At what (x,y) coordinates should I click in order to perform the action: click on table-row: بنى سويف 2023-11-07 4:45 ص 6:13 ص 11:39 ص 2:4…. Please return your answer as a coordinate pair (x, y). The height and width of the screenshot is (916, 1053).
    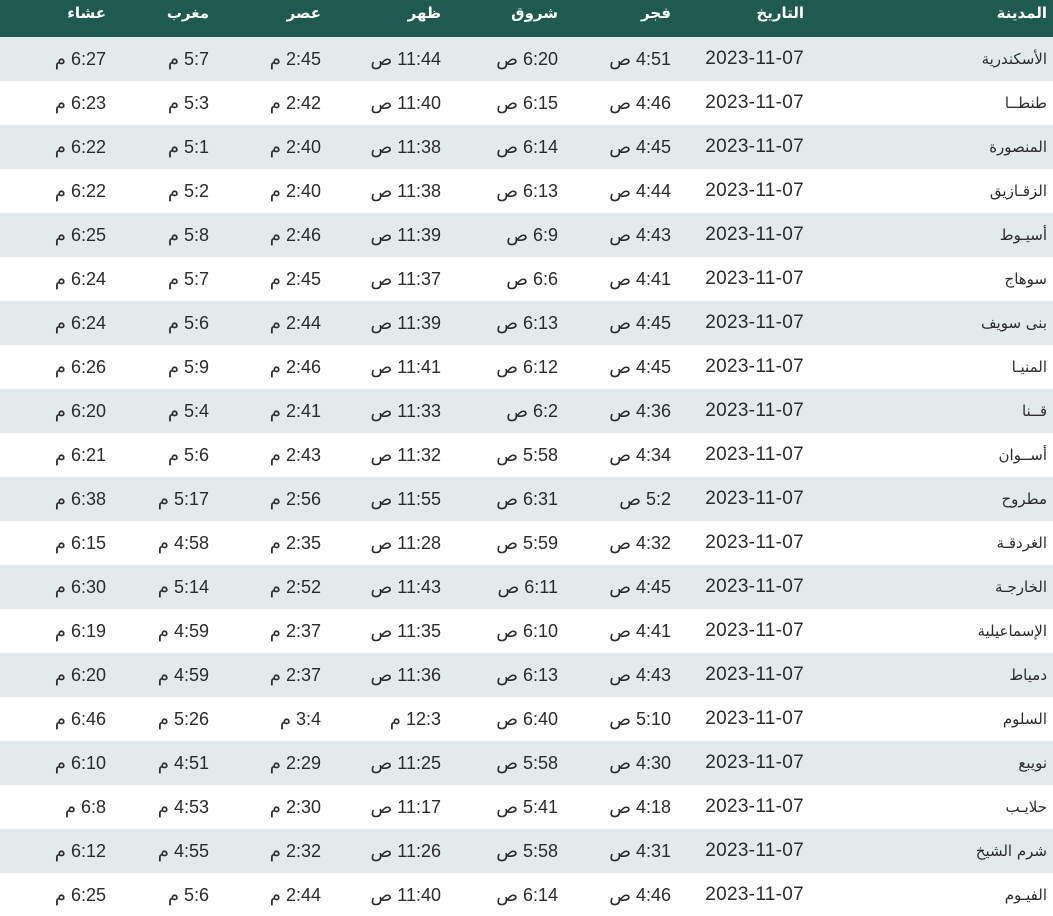
    Looking at the image, I should click on (526, 323).